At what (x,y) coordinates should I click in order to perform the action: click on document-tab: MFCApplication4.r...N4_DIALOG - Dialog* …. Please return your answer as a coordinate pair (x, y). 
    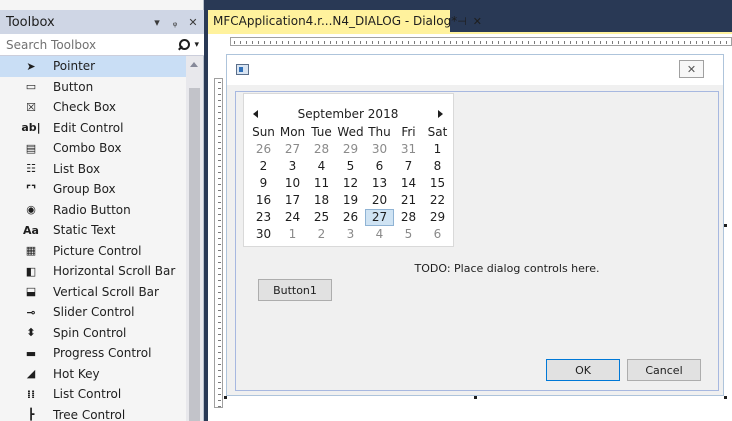
    Looking at the image, I should click on (345, 21).